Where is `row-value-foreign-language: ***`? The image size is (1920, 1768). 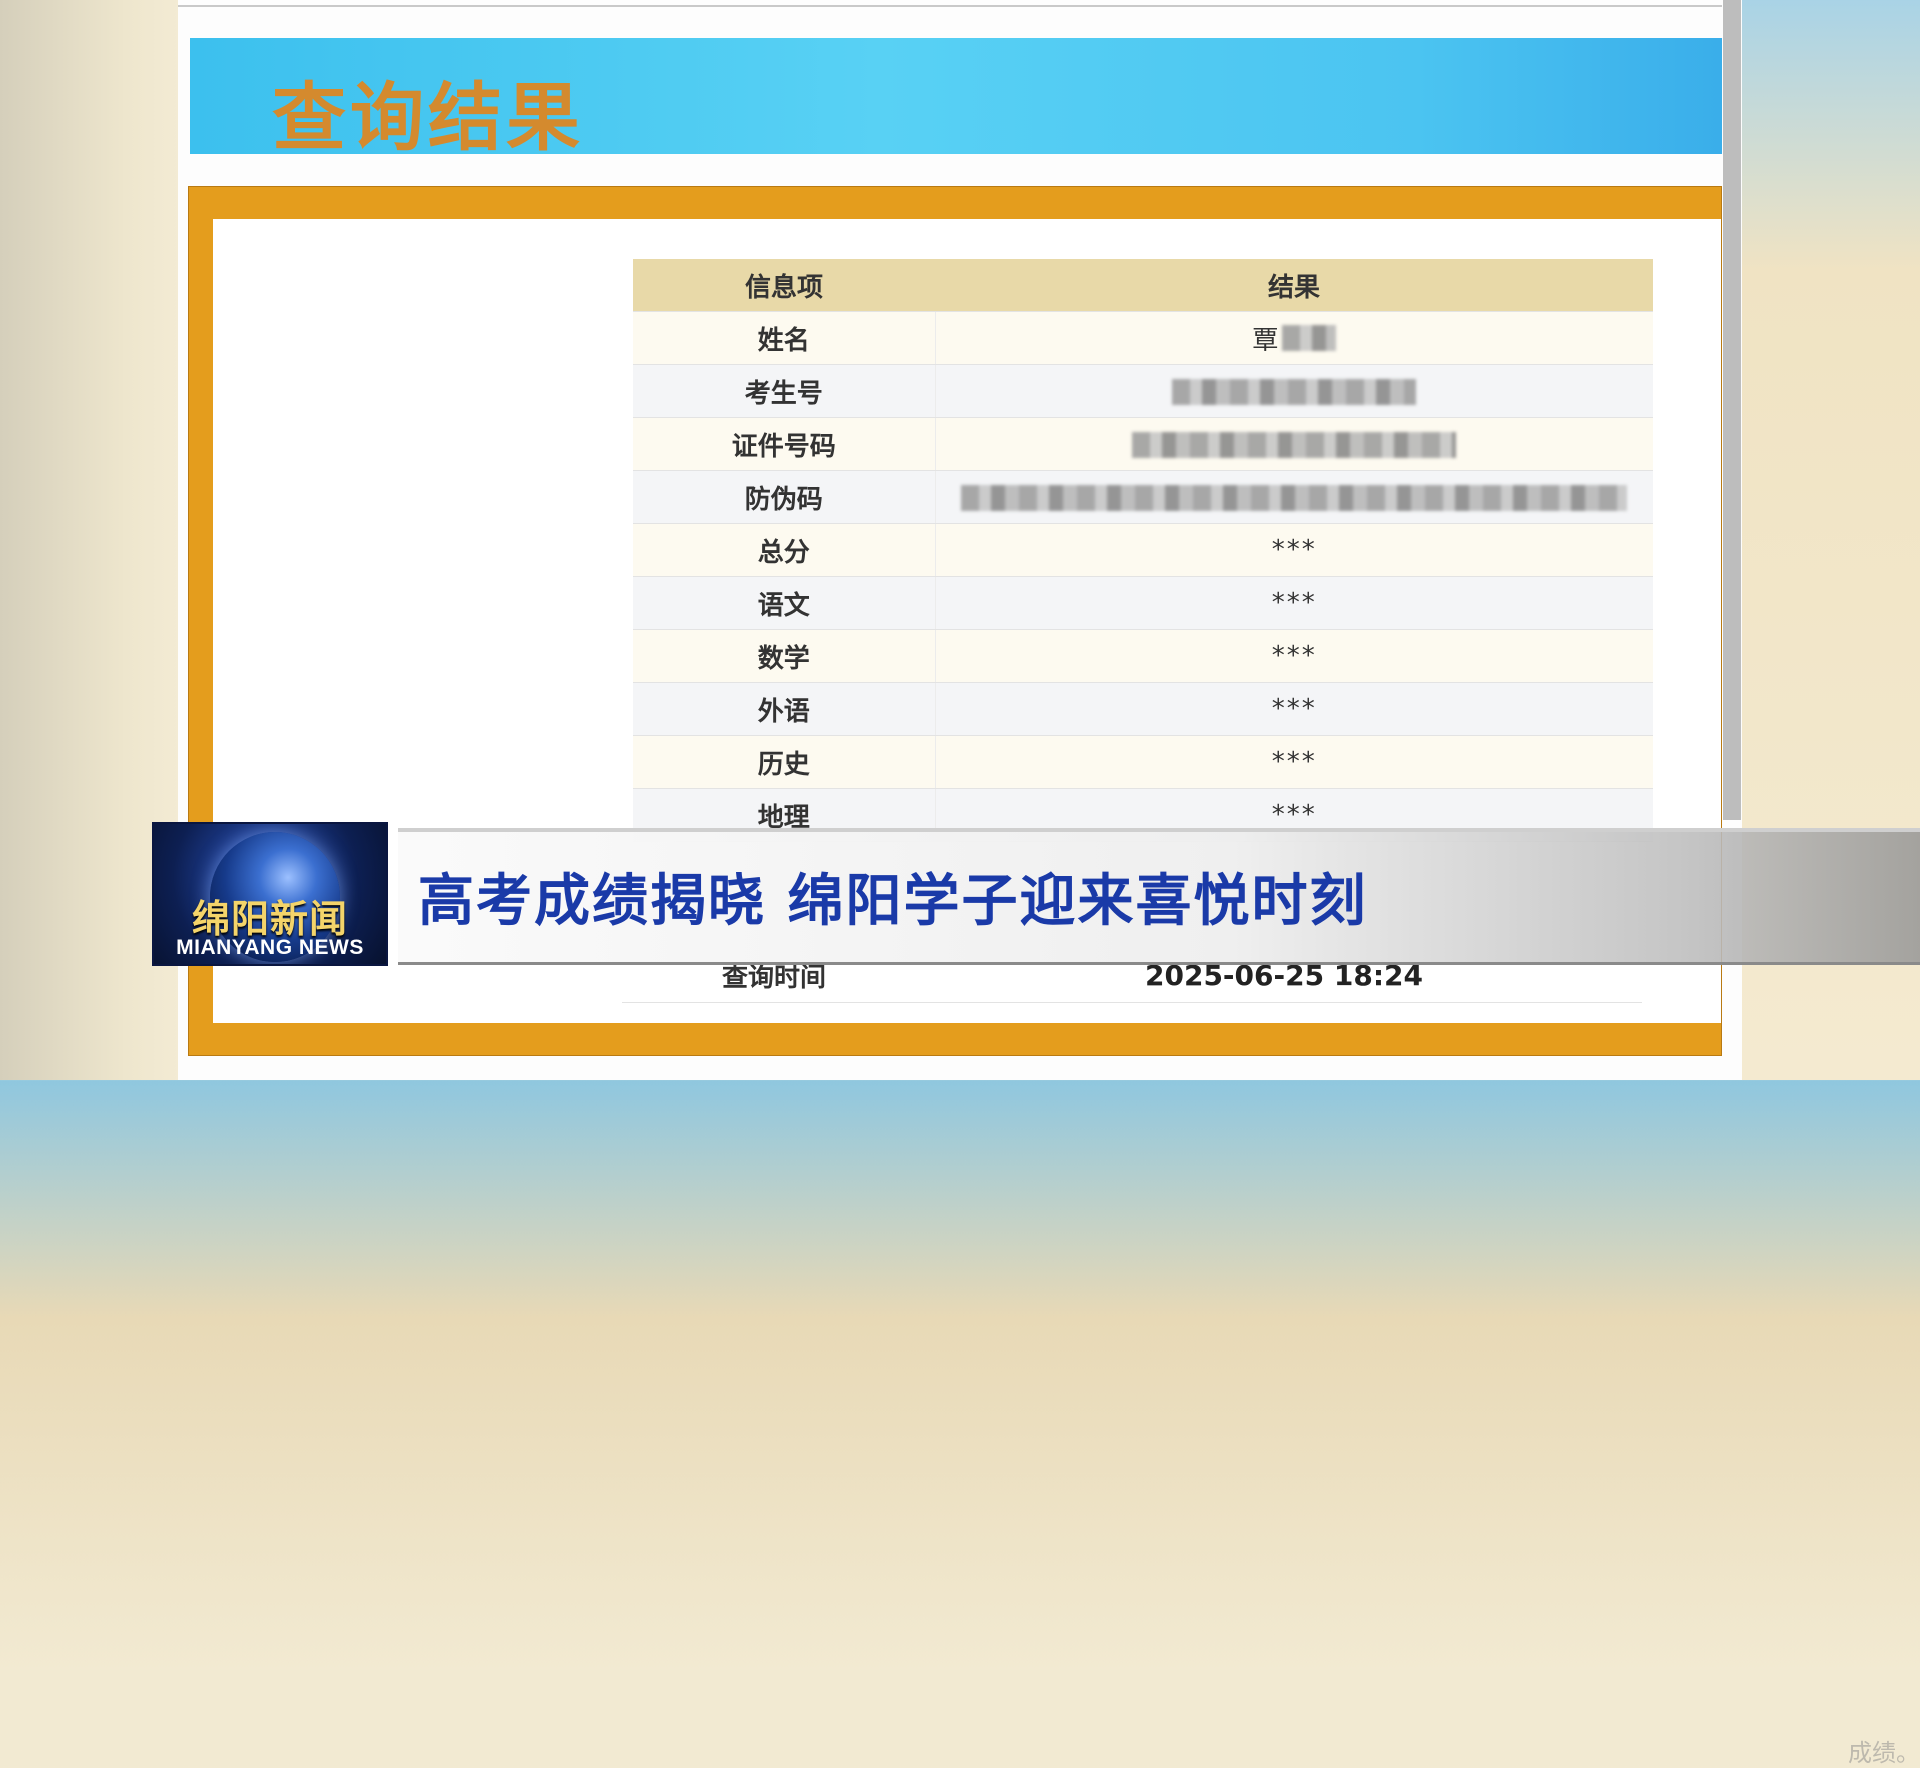 row-value-foreign-language: *** is located at coordinates (1294, 709).